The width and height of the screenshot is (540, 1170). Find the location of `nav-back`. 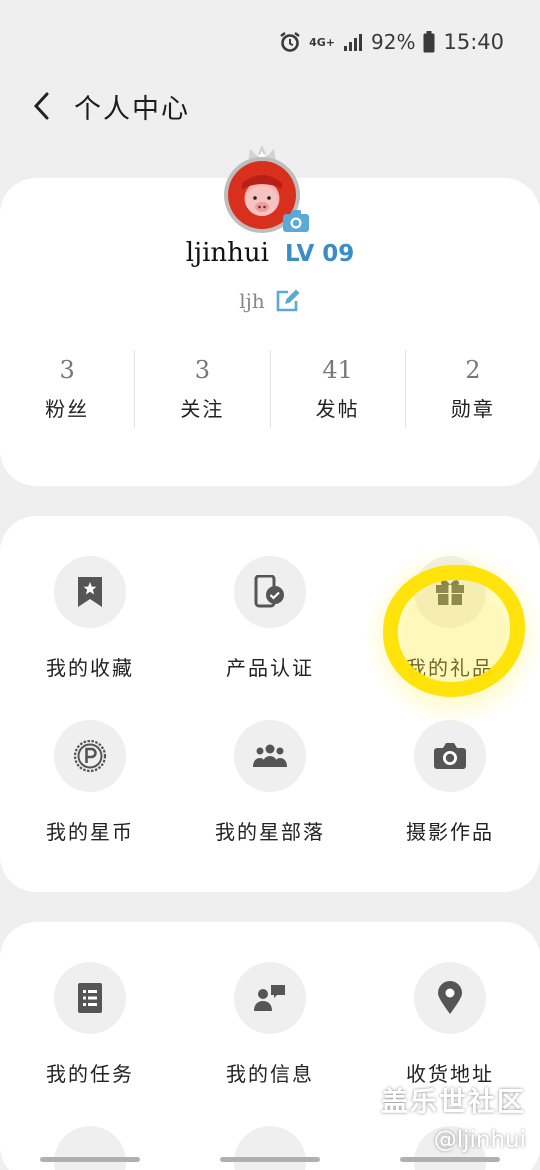

nav-back is located at coordinates (450, 1159).